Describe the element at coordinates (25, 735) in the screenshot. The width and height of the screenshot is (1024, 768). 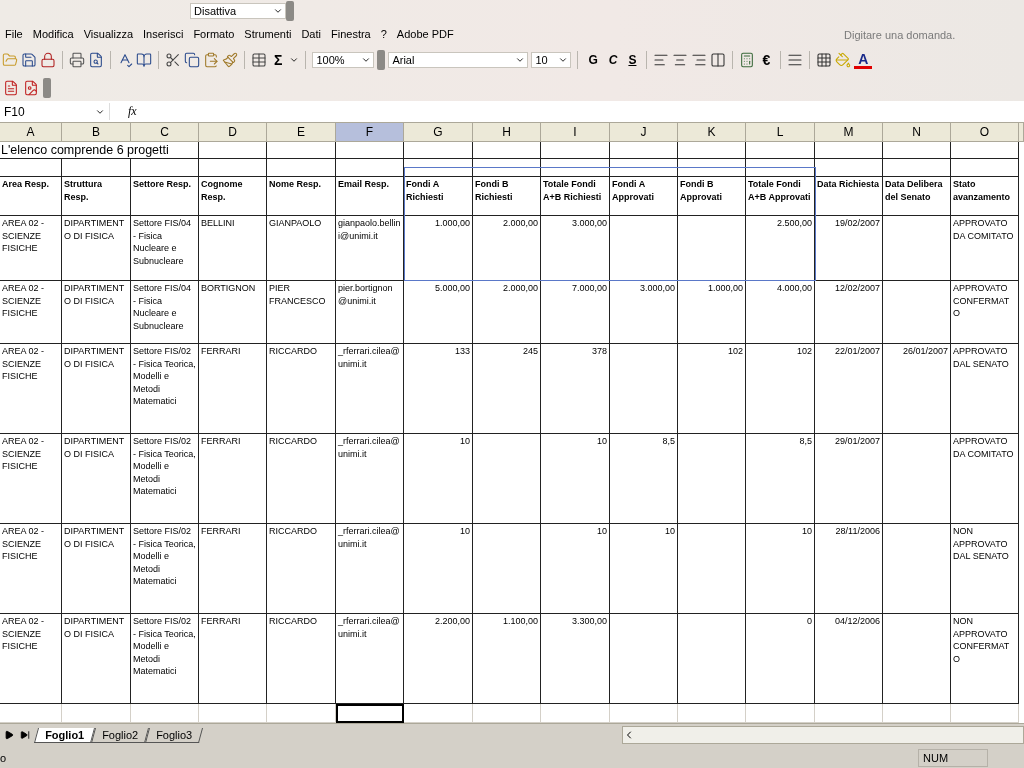
I see `last-sheet-icon` at that location.